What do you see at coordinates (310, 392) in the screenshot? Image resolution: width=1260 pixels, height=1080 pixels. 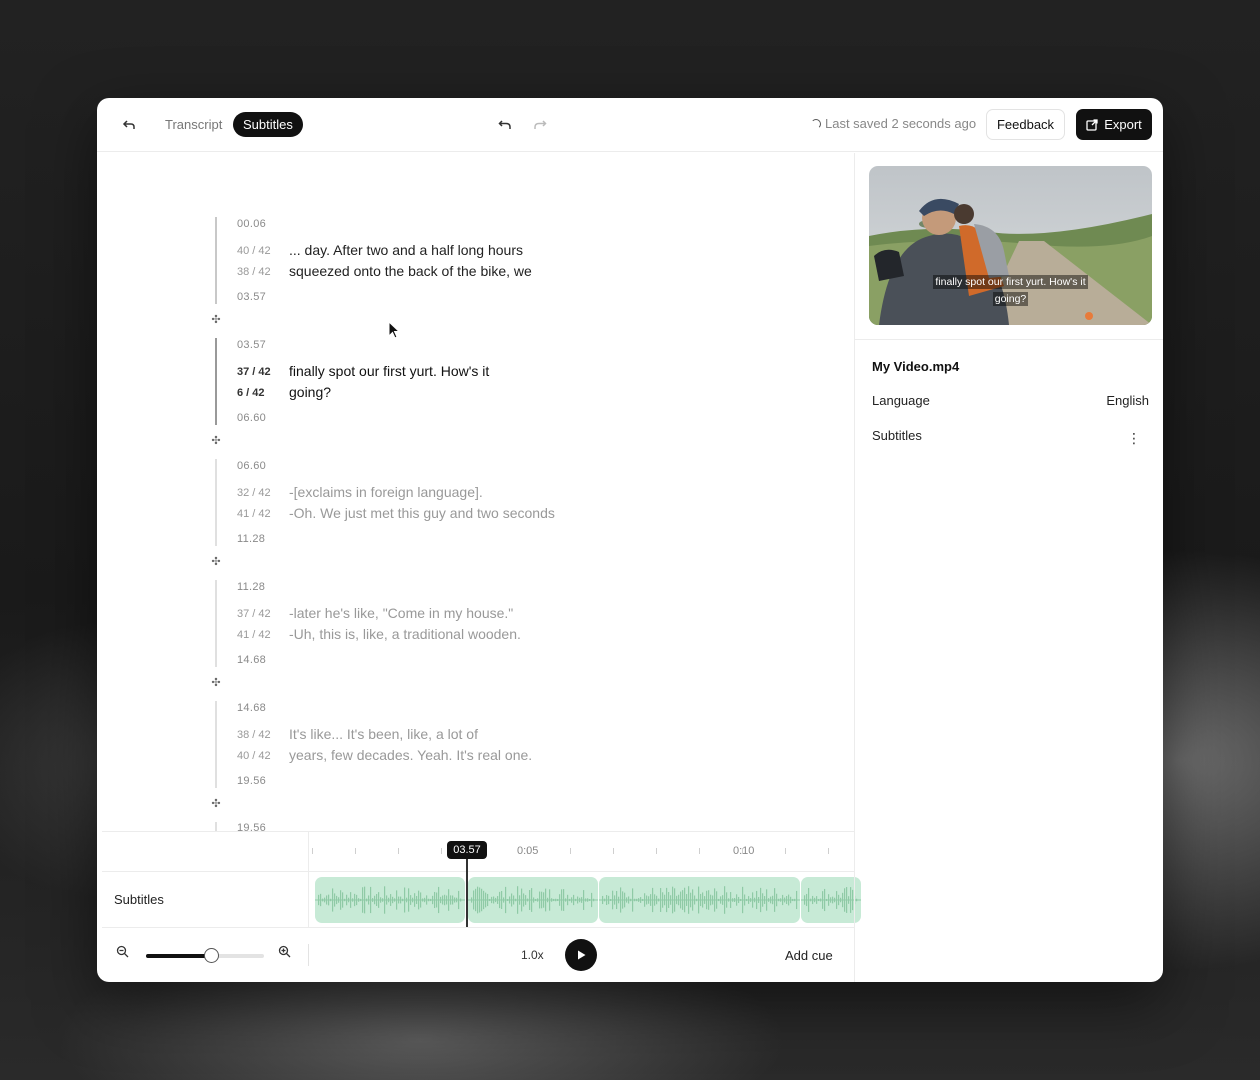 I see `subtitle-line: going?` at bounding box center [310, 392].